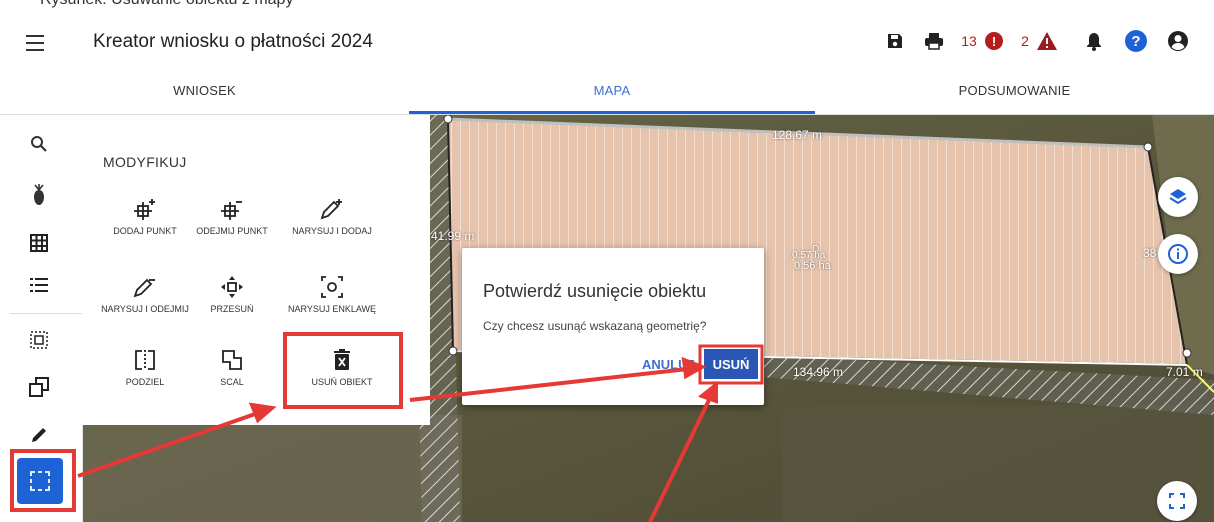 The image size is (1214, 522). I want to click on tool-label: USUŃ OBIEKT, so click(342, 382).